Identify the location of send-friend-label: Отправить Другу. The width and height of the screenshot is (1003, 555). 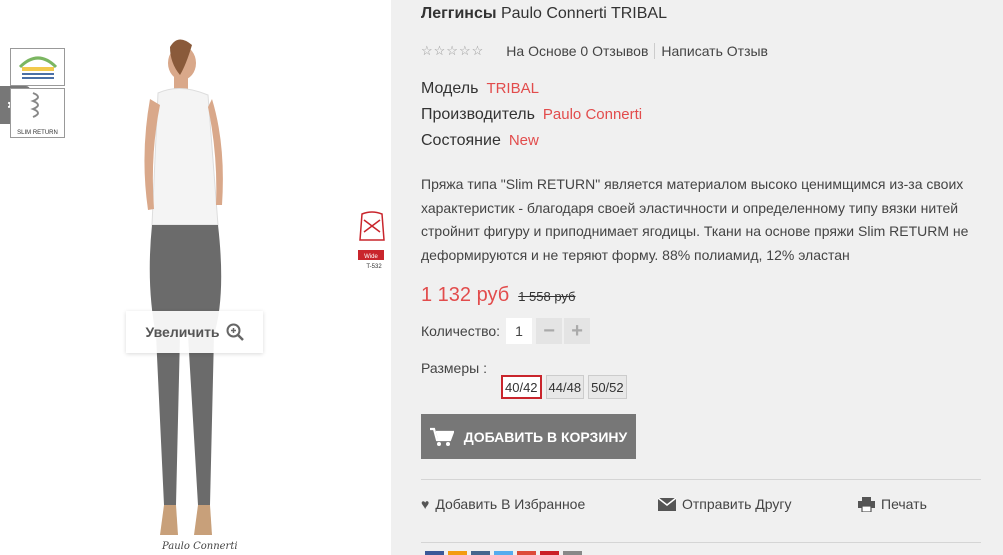
(737, 504).